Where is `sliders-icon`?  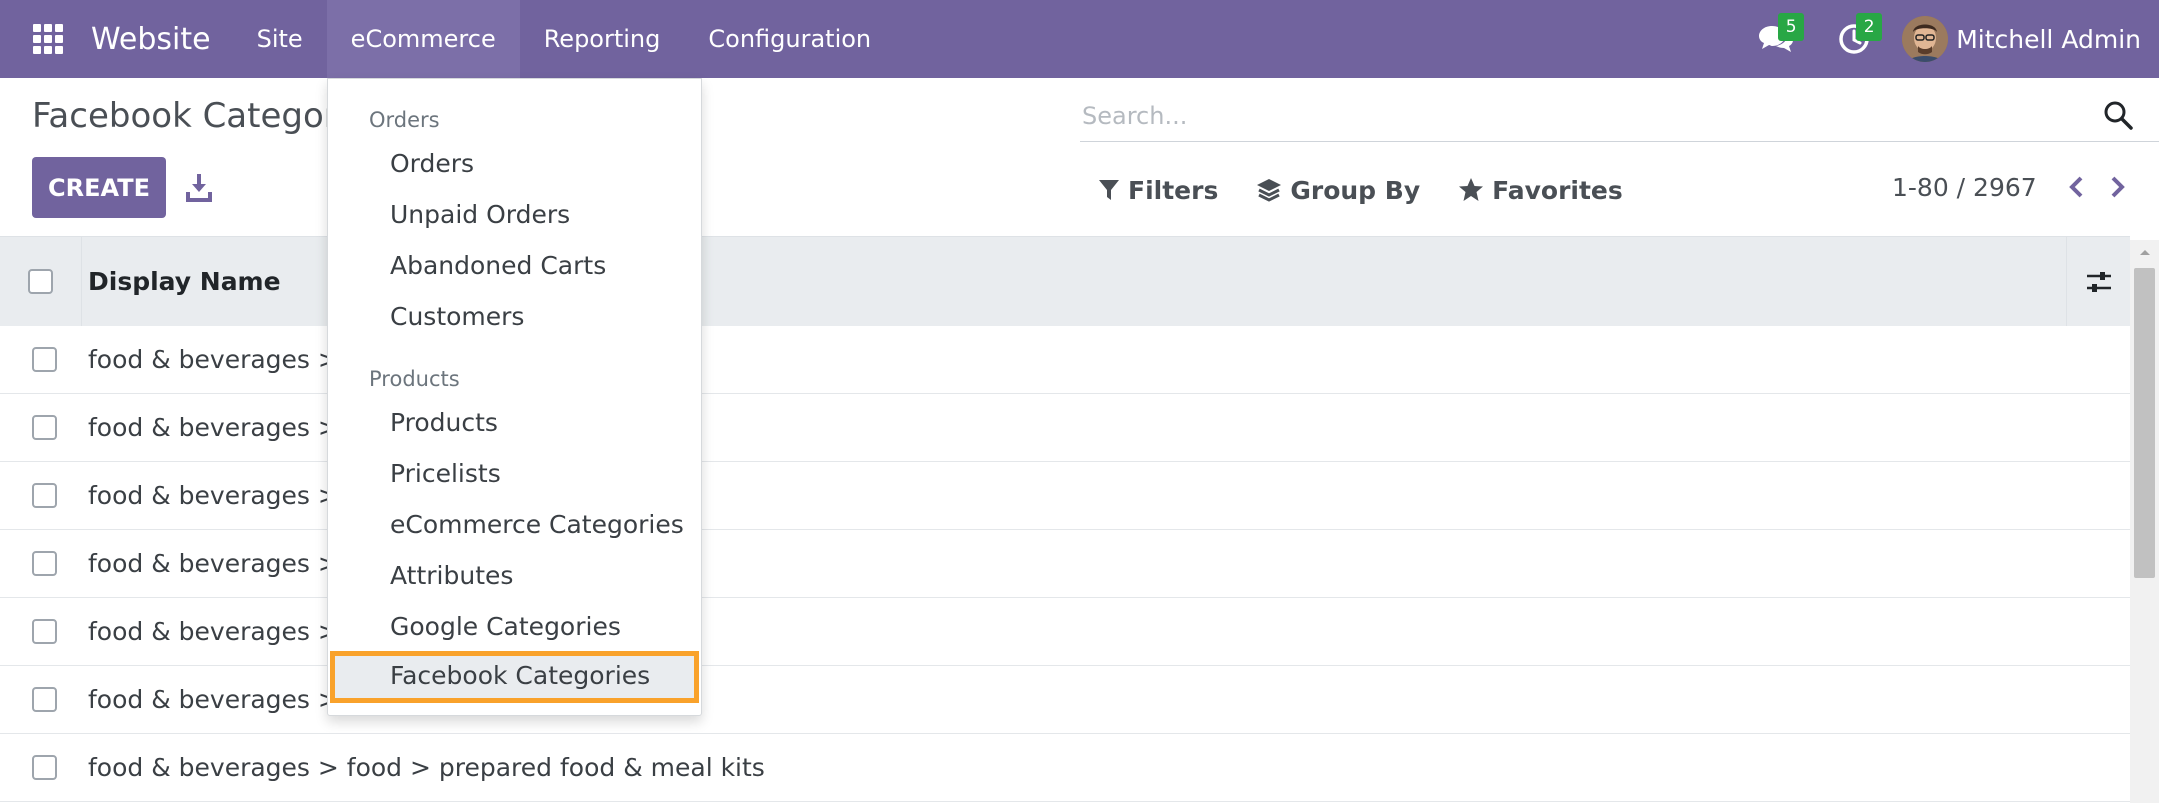
sliders-icon is located at coordinates (2098, 281).